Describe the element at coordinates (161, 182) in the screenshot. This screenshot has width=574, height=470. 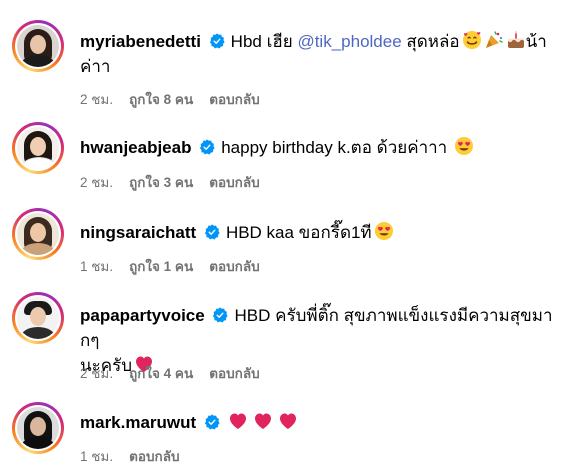
I see `like-count: ถูกใจ 3 คน` at that location.